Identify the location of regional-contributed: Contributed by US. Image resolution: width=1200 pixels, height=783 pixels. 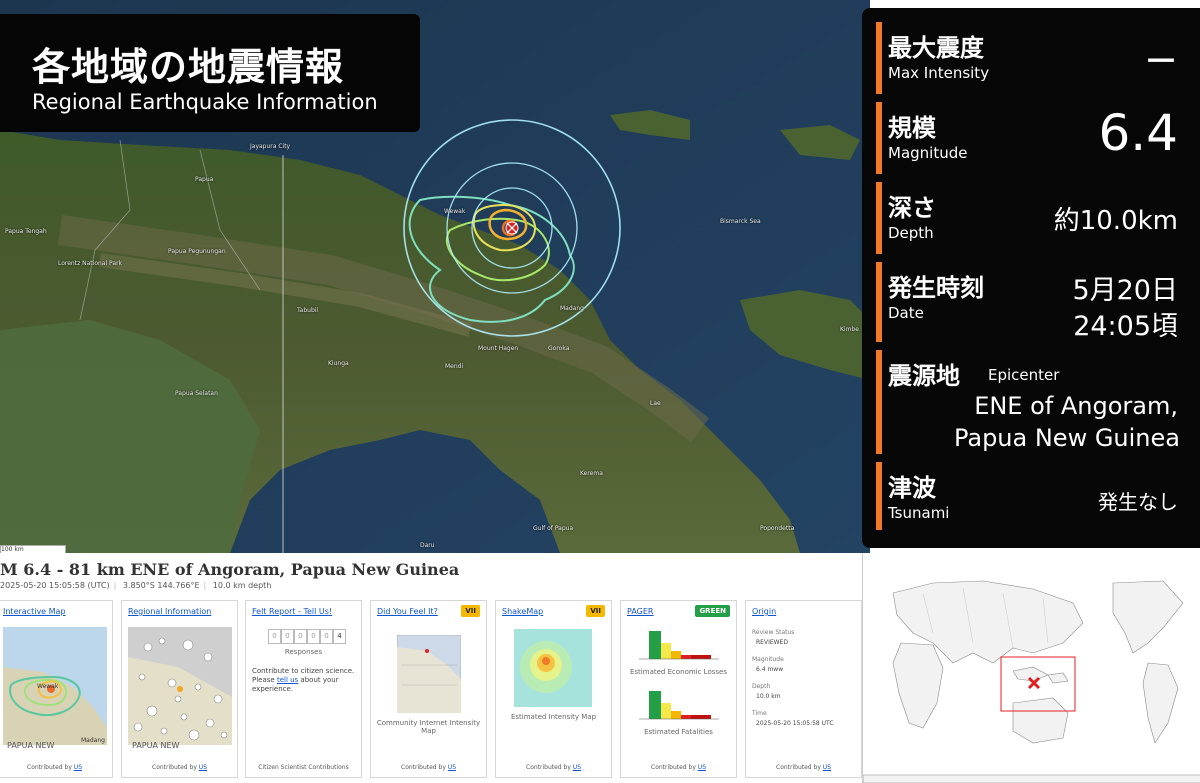
(179, 767).